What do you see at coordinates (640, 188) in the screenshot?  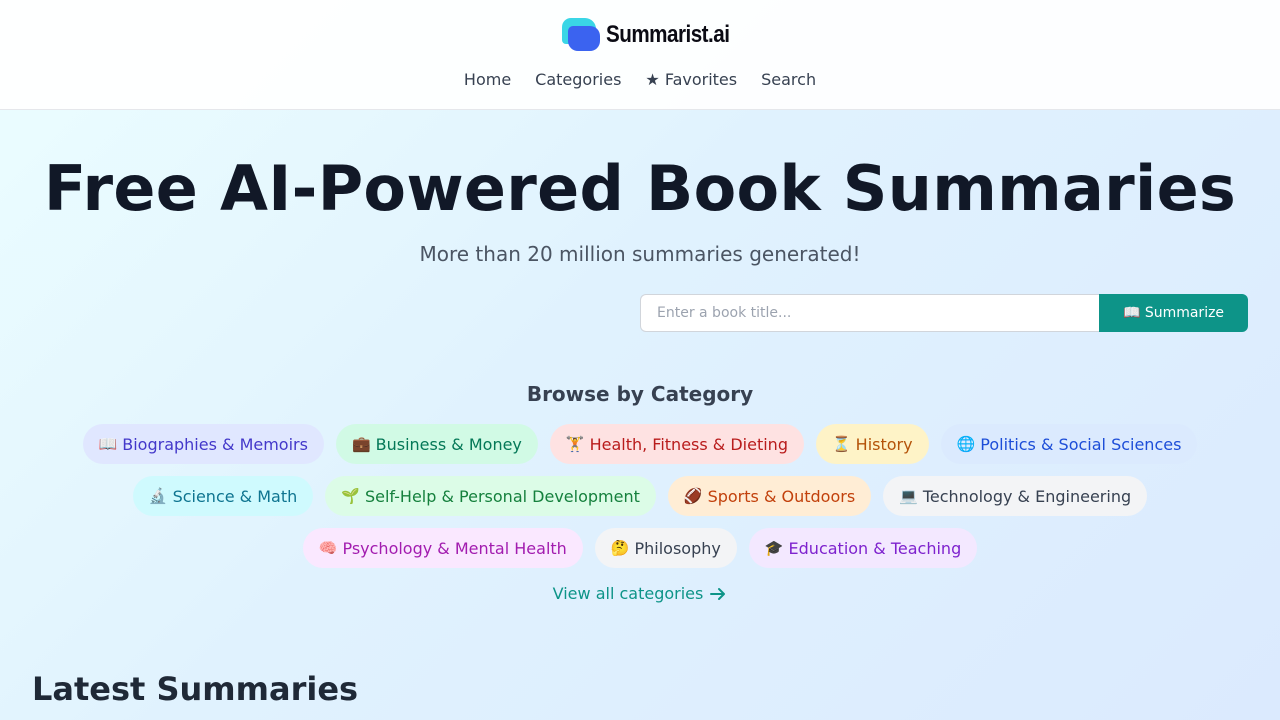 I see `hero-title: Free AI-Powered Book Summaries` at bounding box center [640, 188].